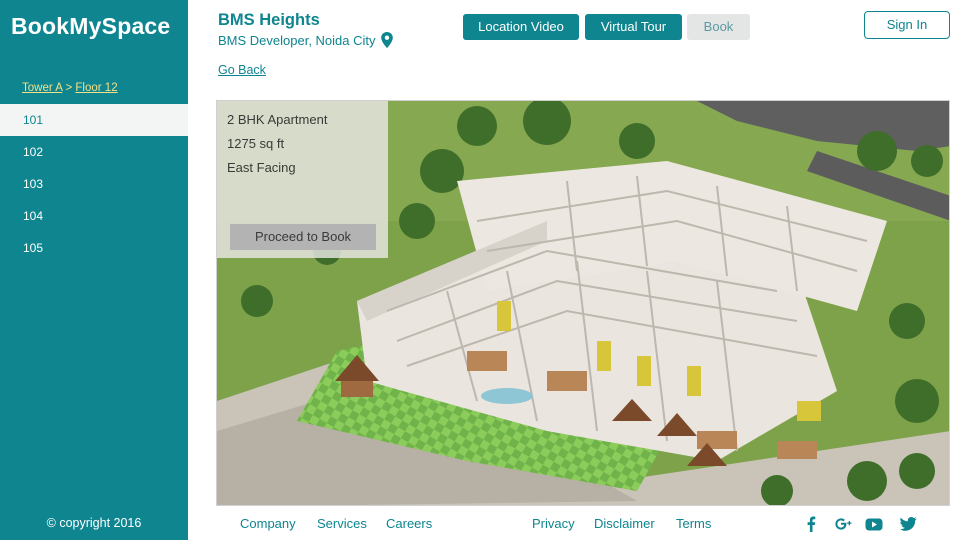 The width and height of the screenshot is (960, 540). What do you see at coordinates (277, 119) in the screenshot?
I see `unit-type: 2 BHK Apartment` at bounding box center [277, 119].